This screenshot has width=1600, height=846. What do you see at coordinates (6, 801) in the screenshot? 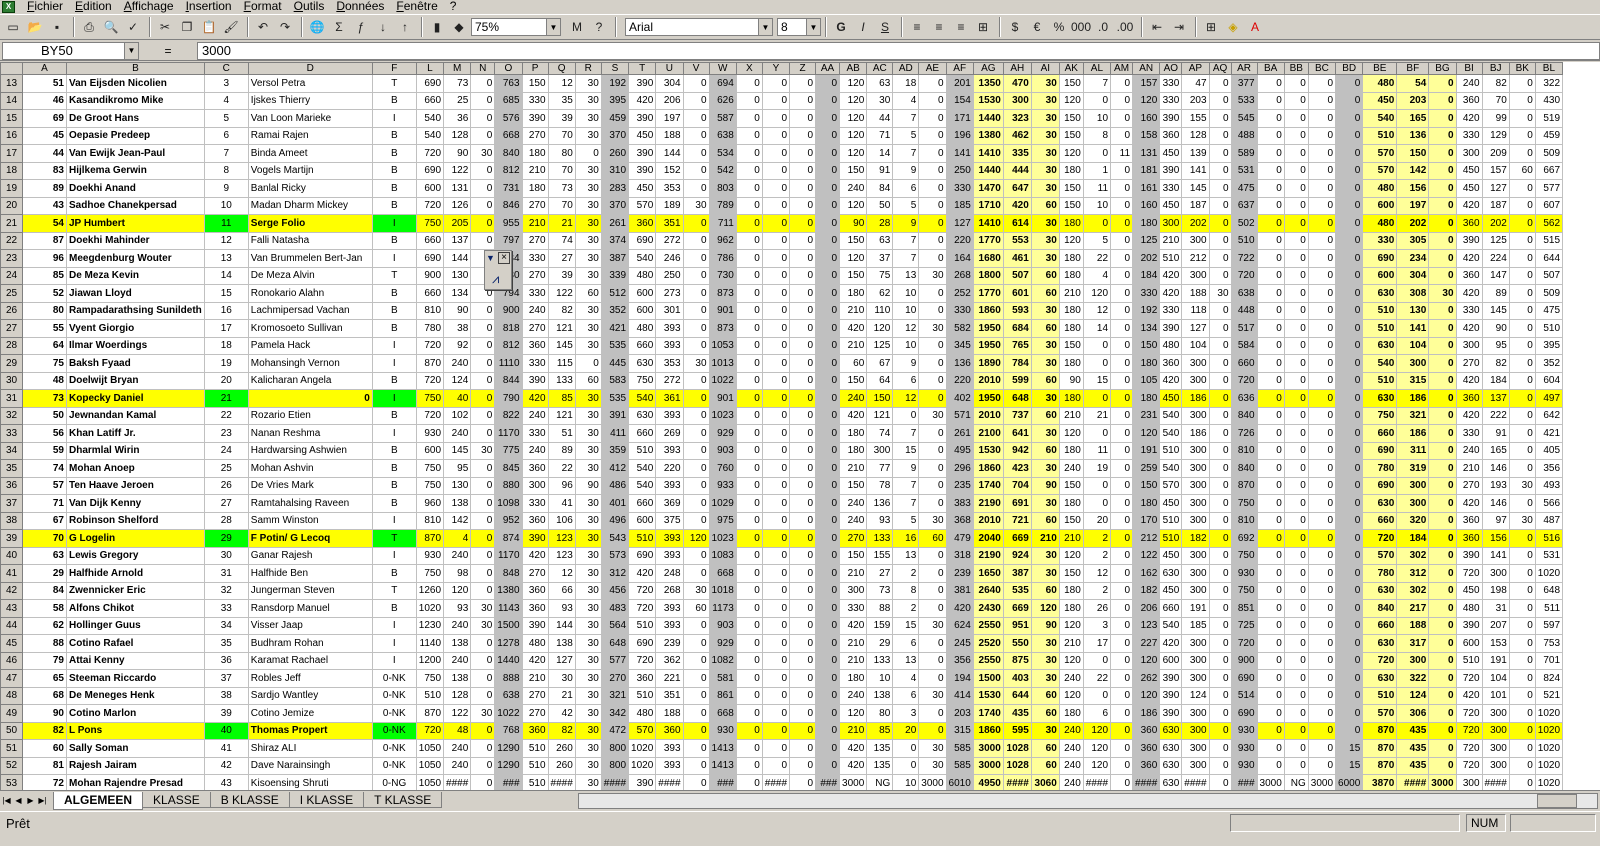
I see `first-sheet-icon: |◀` at bounding box center [6, 801].